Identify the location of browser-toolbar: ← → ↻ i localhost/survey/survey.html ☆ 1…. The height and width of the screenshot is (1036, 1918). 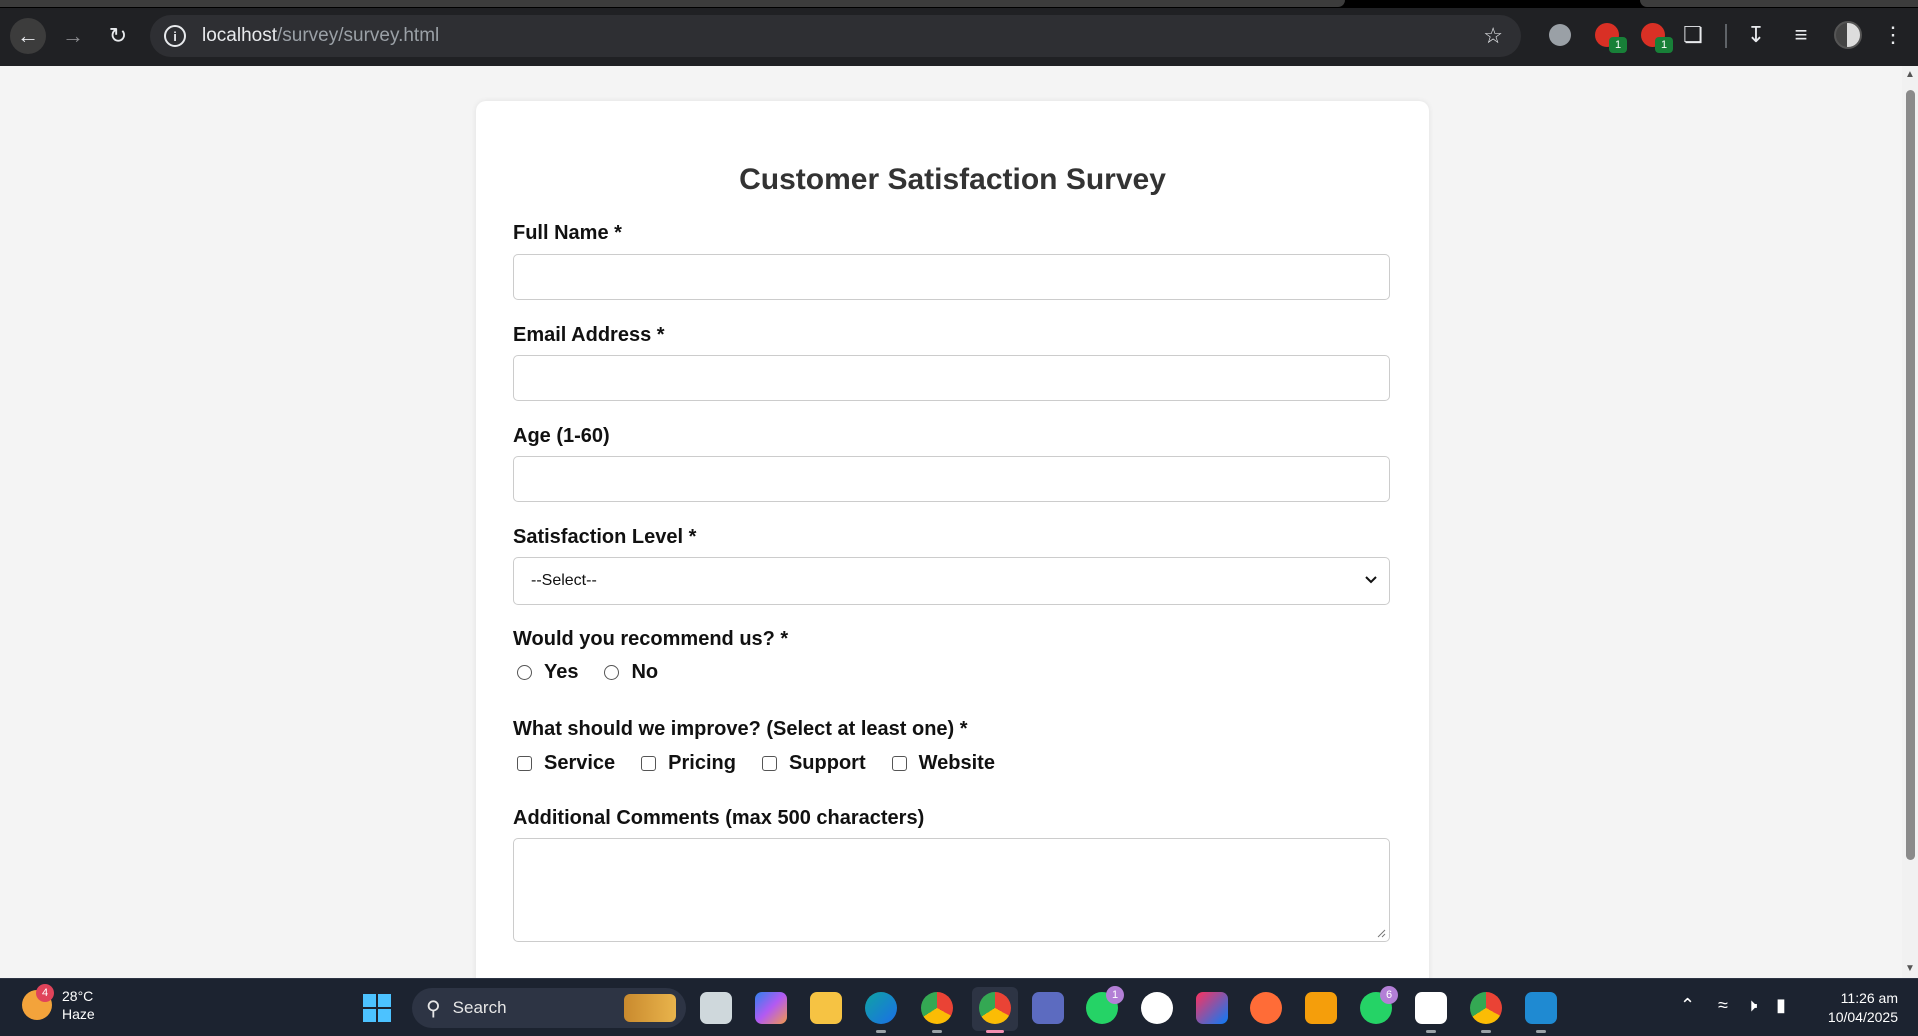
(959, 33).